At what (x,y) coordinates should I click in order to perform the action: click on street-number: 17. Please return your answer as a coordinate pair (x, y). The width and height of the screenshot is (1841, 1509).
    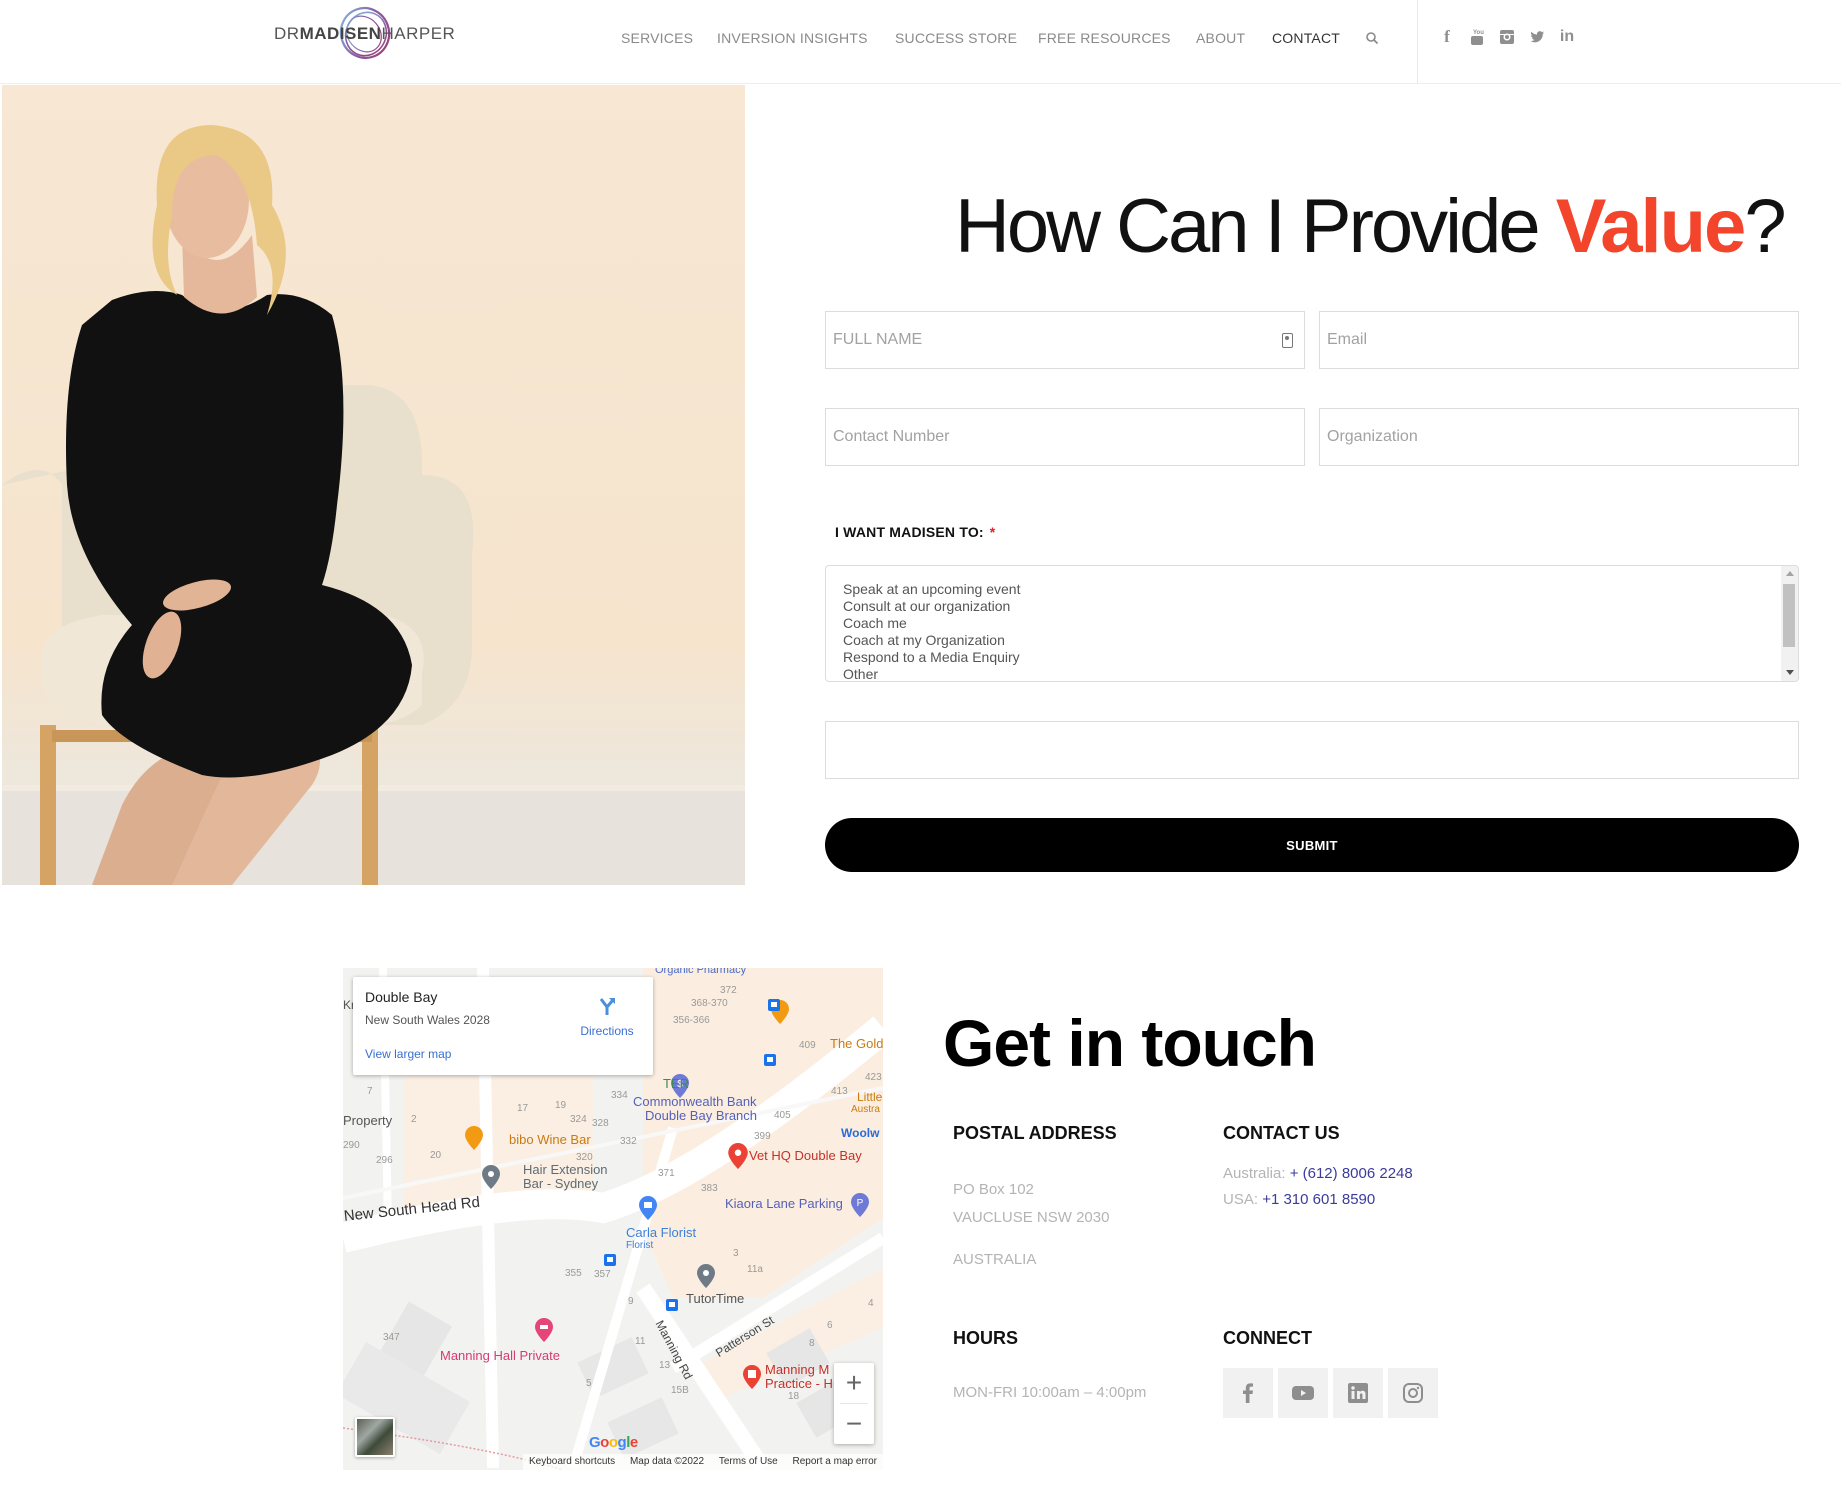
    Looking at the image, I should click on (523, 1108).